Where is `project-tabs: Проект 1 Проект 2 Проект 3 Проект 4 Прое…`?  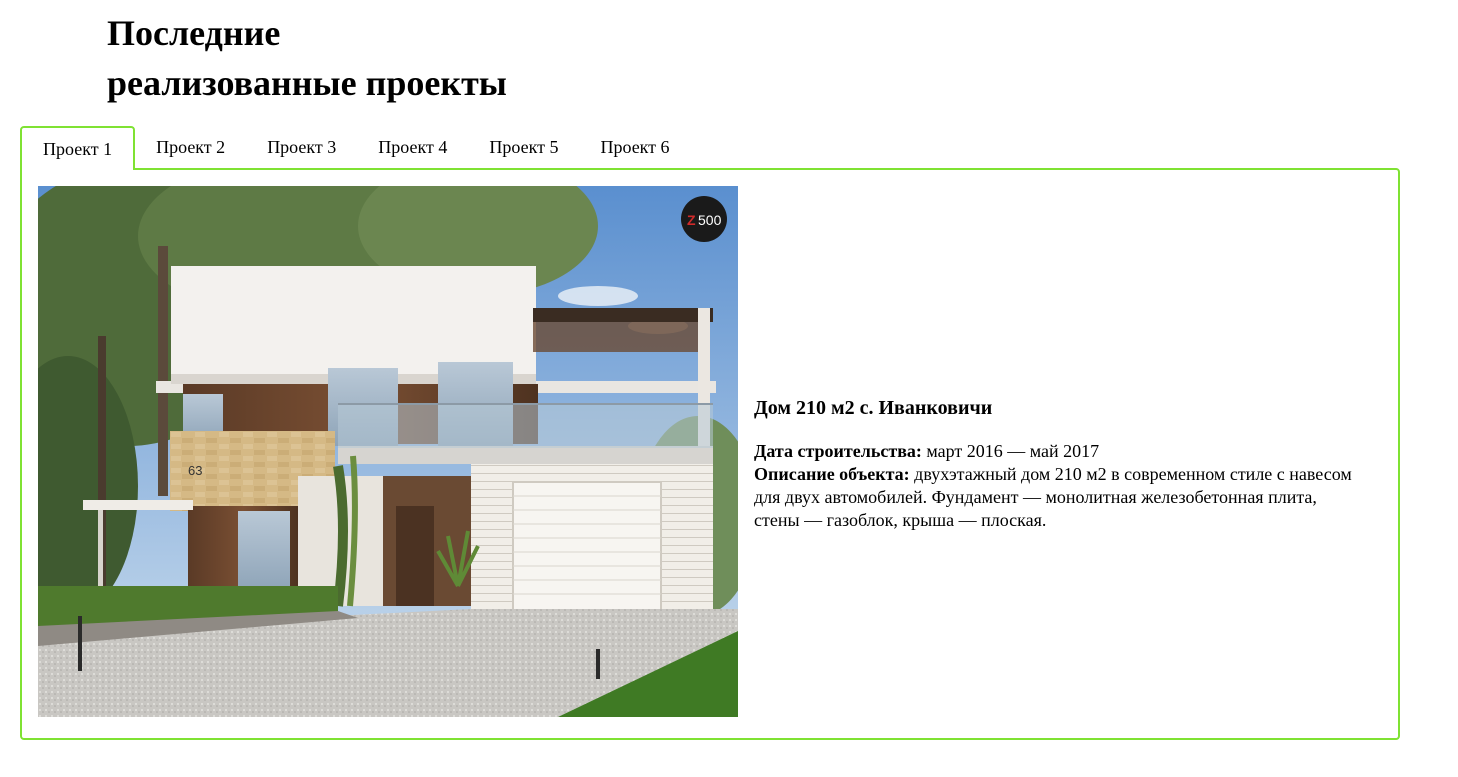
project-tabs: Проект 1 Проект 2 Проект 3 Проект 4 Прое… is located at coordinates (355, 148).